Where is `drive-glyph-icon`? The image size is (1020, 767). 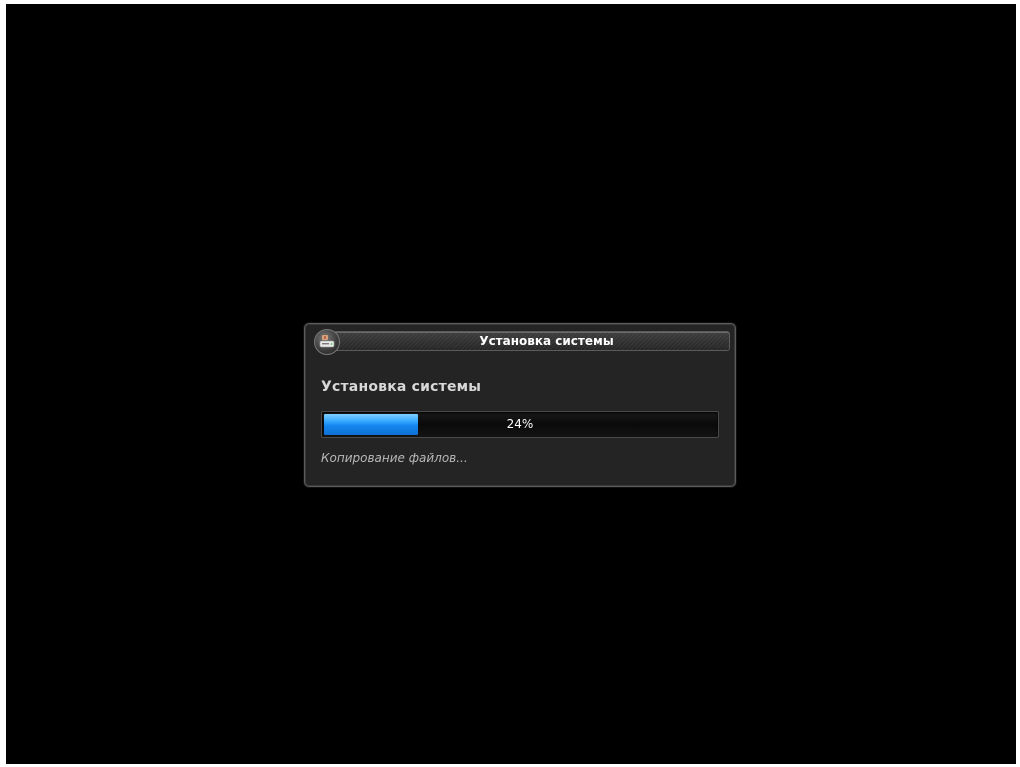
drive-glyph-icon is located at coordinates (327, 341).